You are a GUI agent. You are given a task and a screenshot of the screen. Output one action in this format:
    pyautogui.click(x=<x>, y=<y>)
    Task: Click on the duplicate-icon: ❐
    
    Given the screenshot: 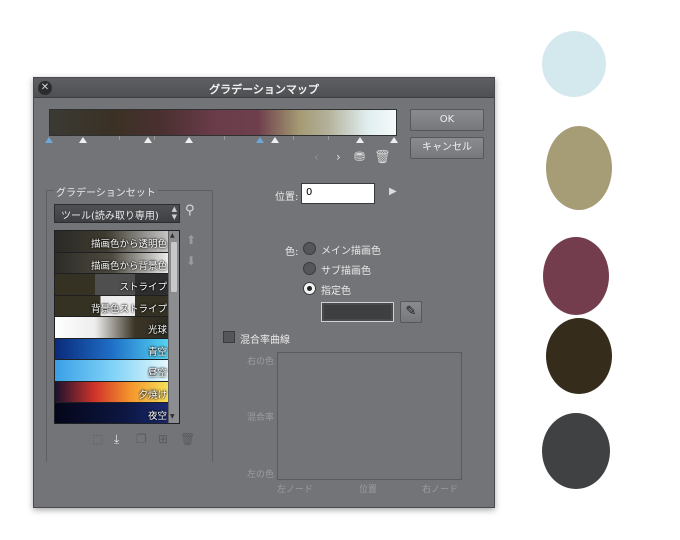 What is the action you would take?
    pyautogui.click(x=141, y=439)
    